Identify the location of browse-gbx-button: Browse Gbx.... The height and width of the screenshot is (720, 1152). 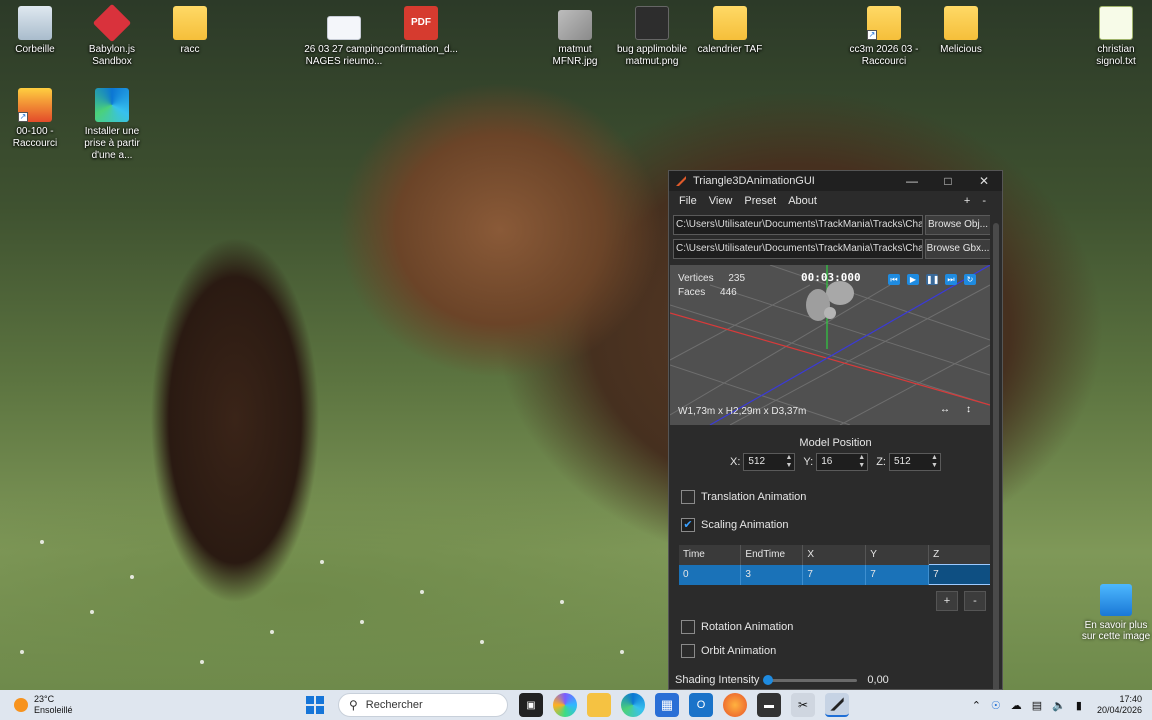
(958, 249).